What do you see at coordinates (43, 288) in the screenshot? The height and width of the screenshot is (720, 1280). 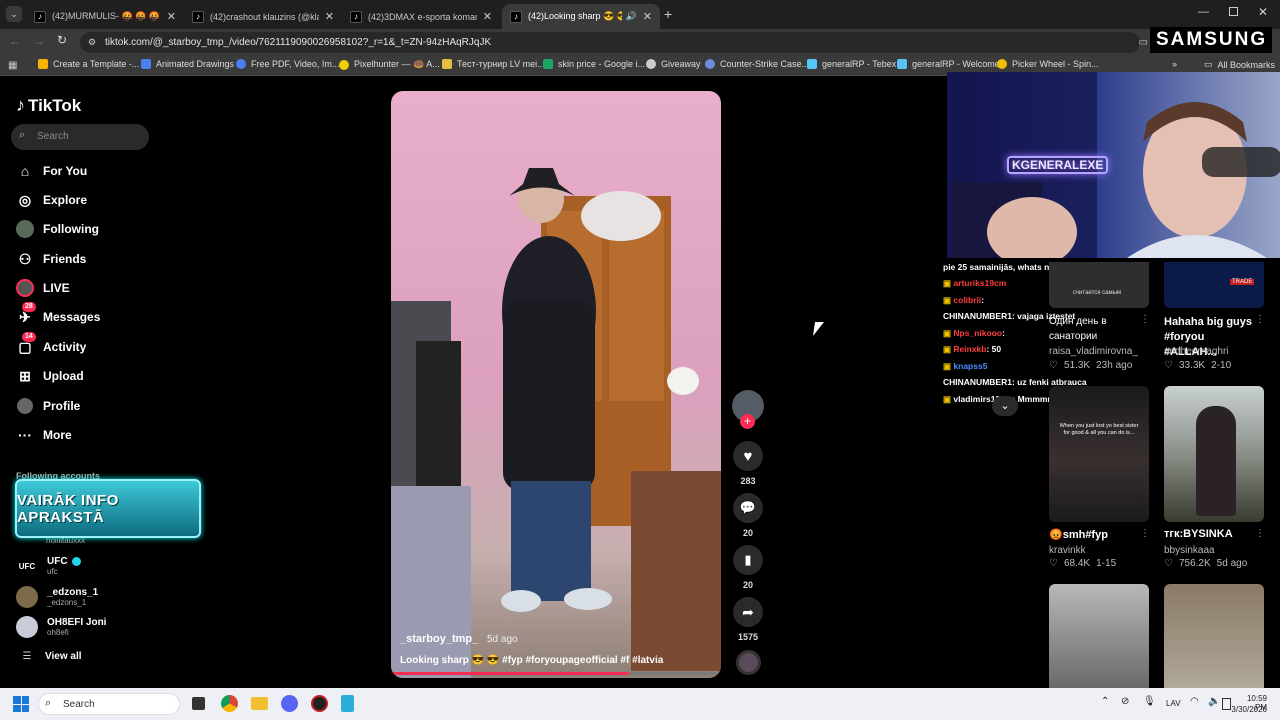 I see `nav-live: LIVE` at bounding box center [43, 288].